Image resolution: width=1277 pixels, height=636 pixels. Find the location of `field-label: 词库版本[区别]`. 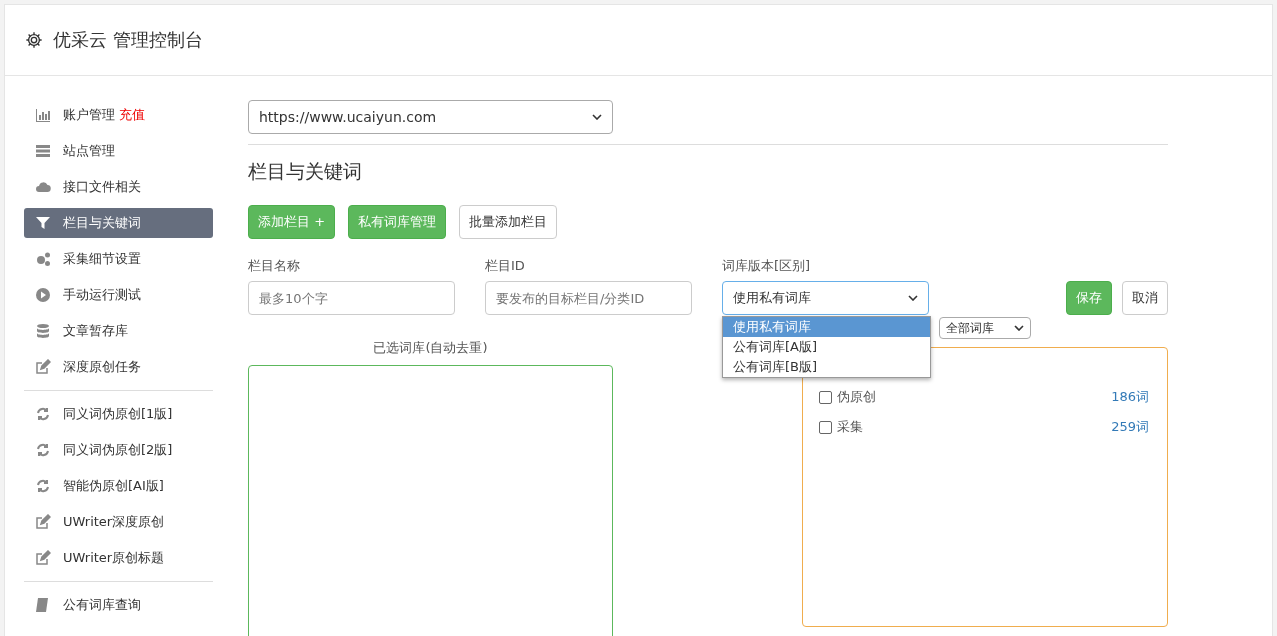

field-label: 词库版本[区别] is located at coordinates (767, 266).